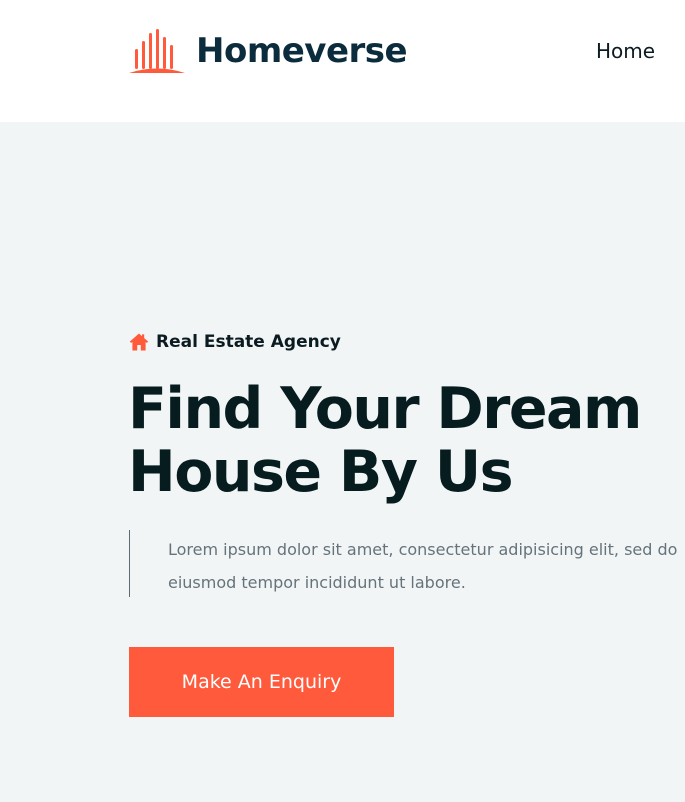 The height and width of the screenshot is (802, 685). What do you see at coordinates (625, 51) in the screenshot?
I see `nav-link-home: Home` at bounding box center [625, 51].